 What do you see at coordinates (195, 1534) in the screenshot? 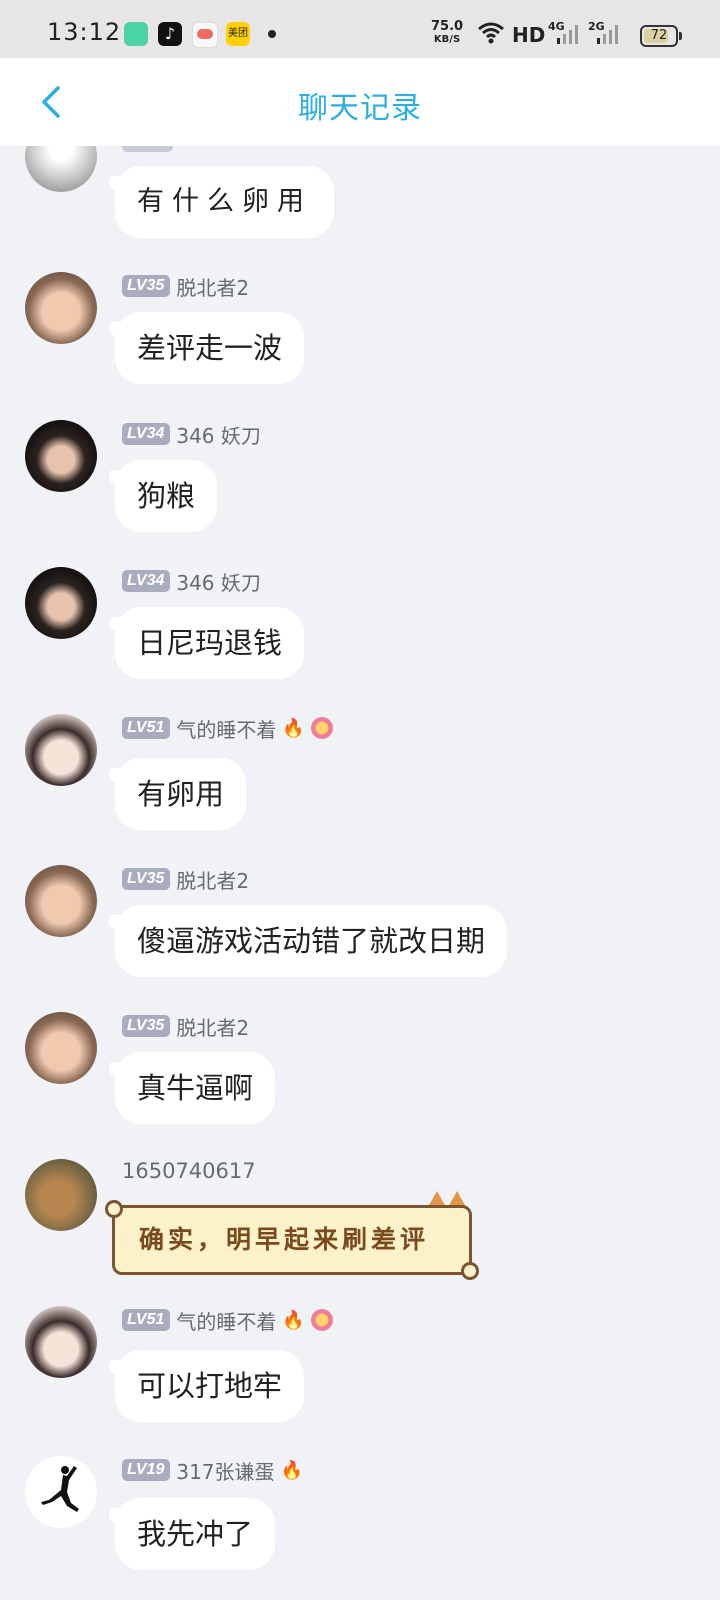
I see `message-bubble: 我先冲了` at bounding box center [195, 1534].